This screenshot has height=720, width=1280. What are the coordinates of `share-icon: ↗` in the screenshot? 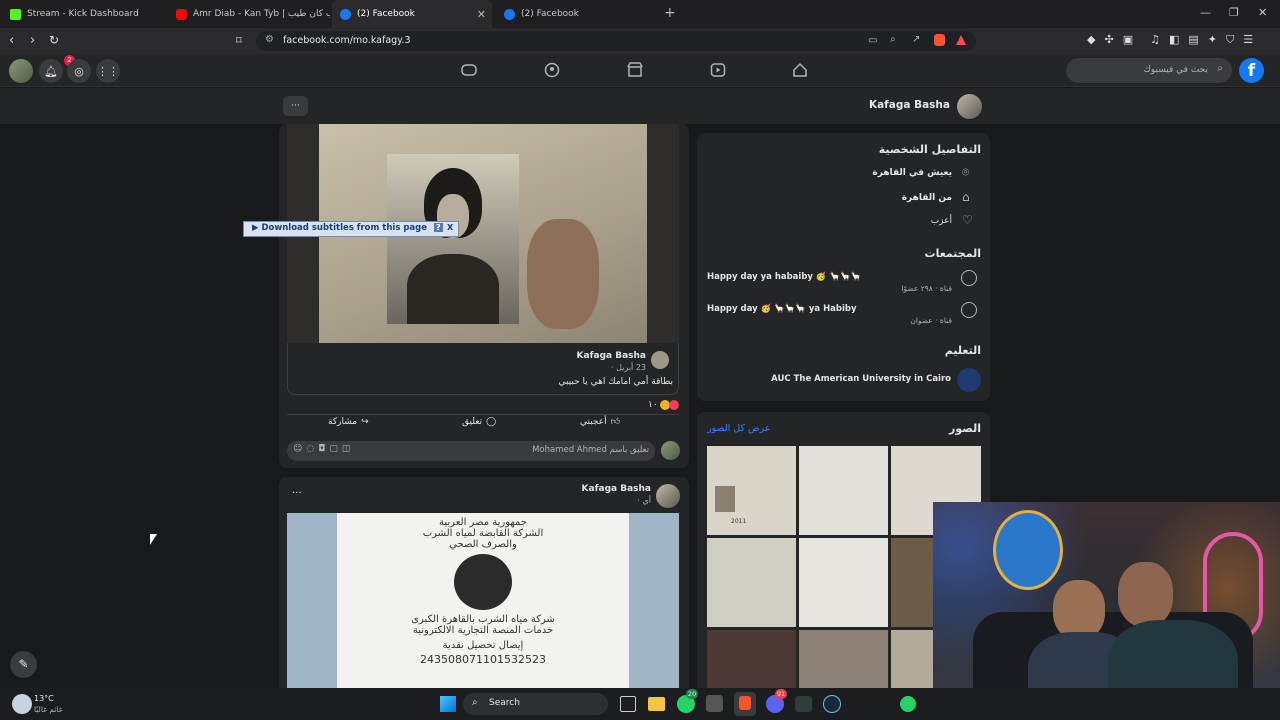 It's located at (916, 39).